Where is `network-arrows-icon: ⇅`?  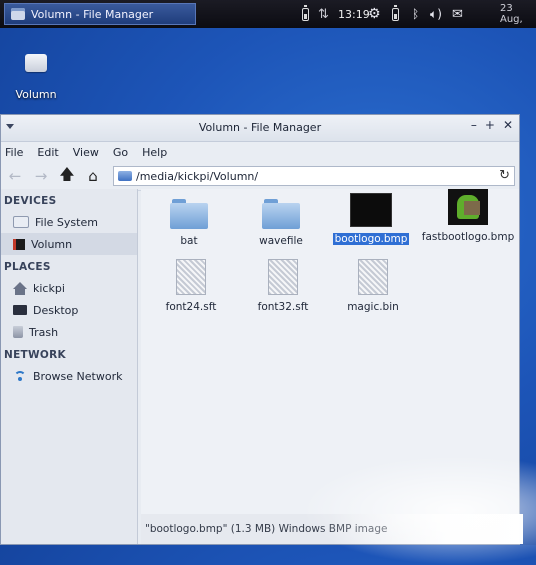 network-arrows-icon: ⇅ is located at coordinates (323, 14).